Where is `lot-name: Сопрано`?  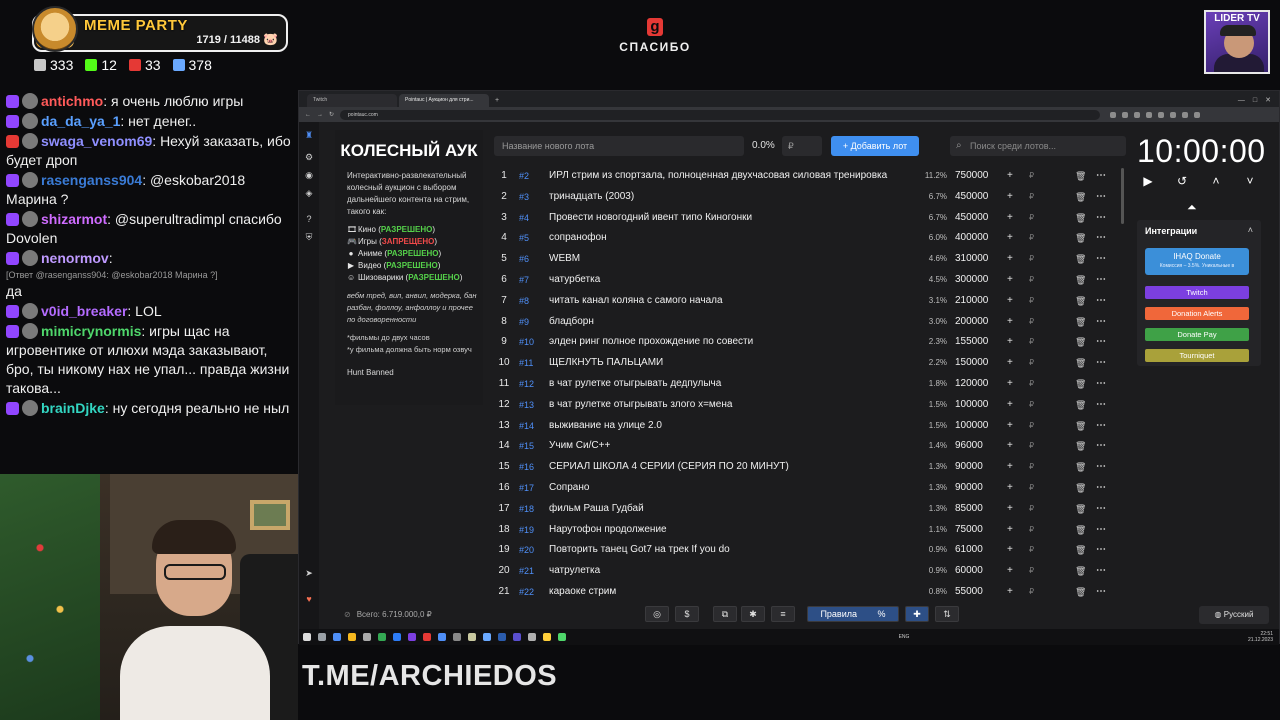 lot-name: Сопрано is located at coordinates (734, 488).